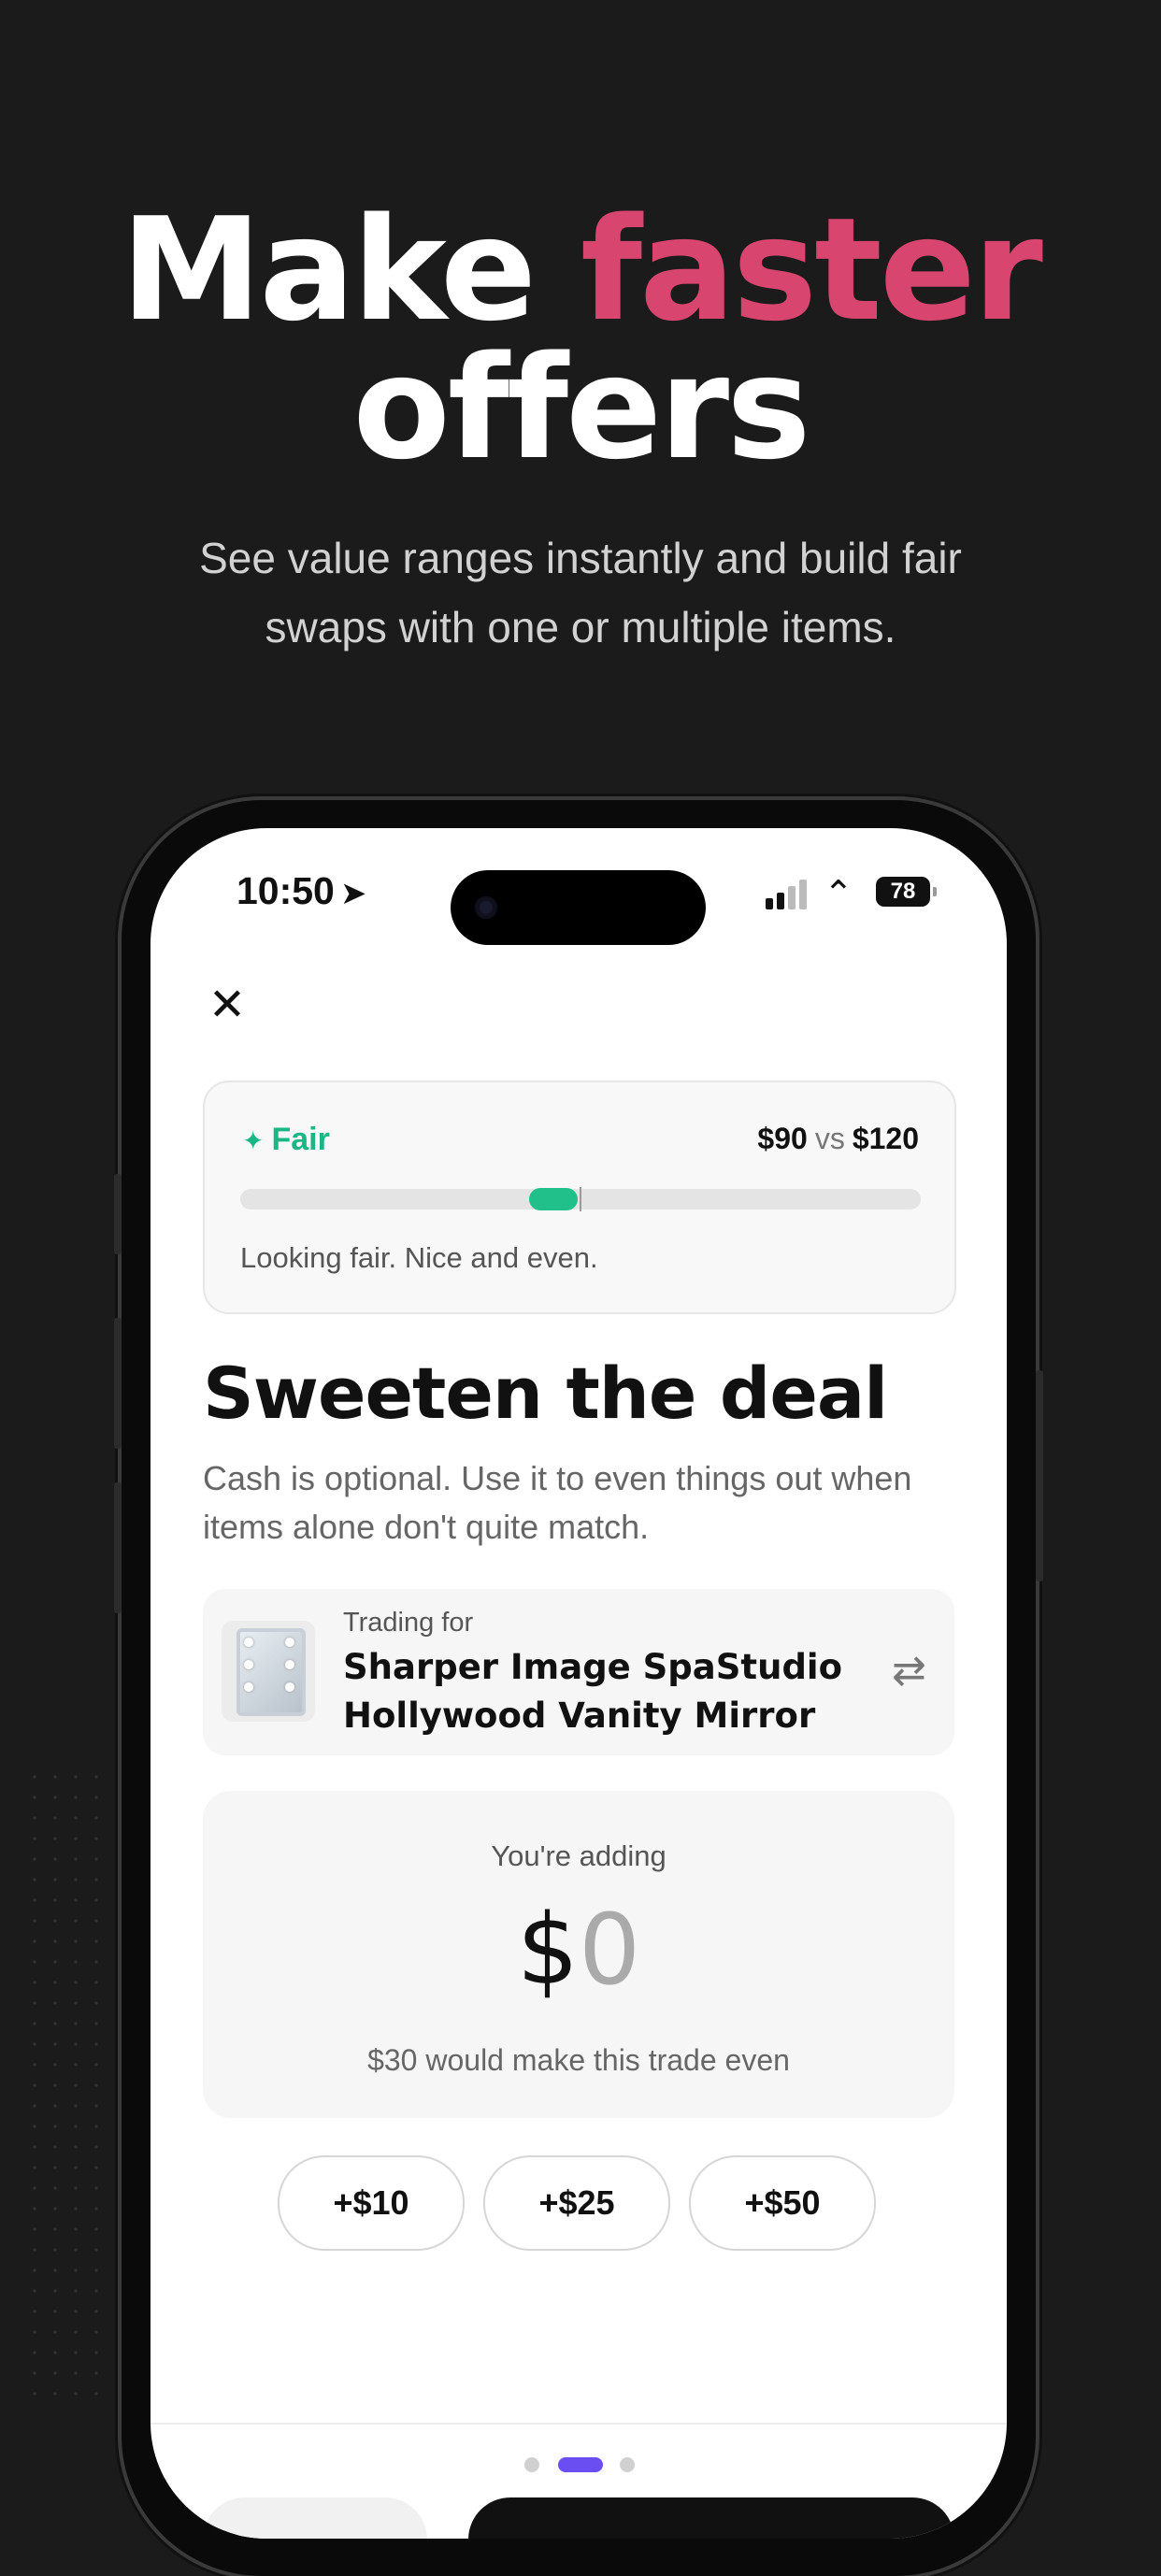 The width and height of the screenshot is (1161, 2576). I want to click on quick-add-row: +$10 +$25 +$50, so click(579, 2203).